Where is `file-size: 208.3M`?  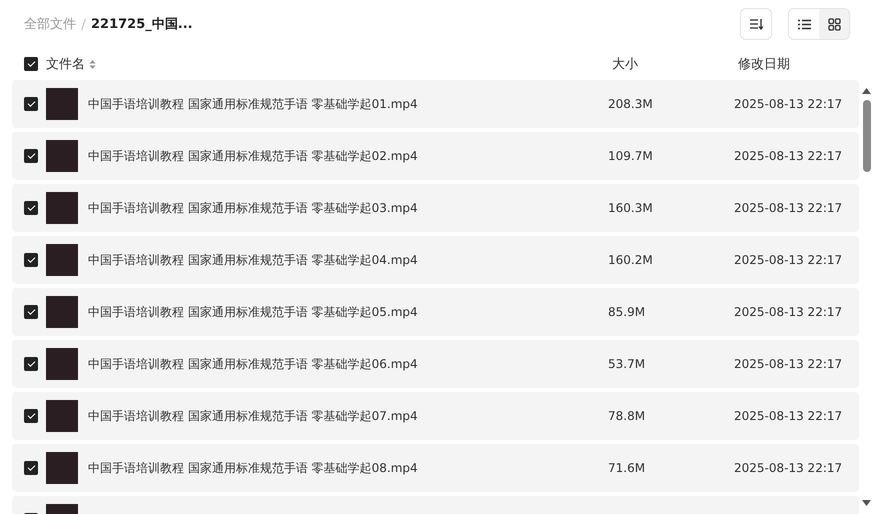
file-size: 208.3M is located at coordinates (631, 104).